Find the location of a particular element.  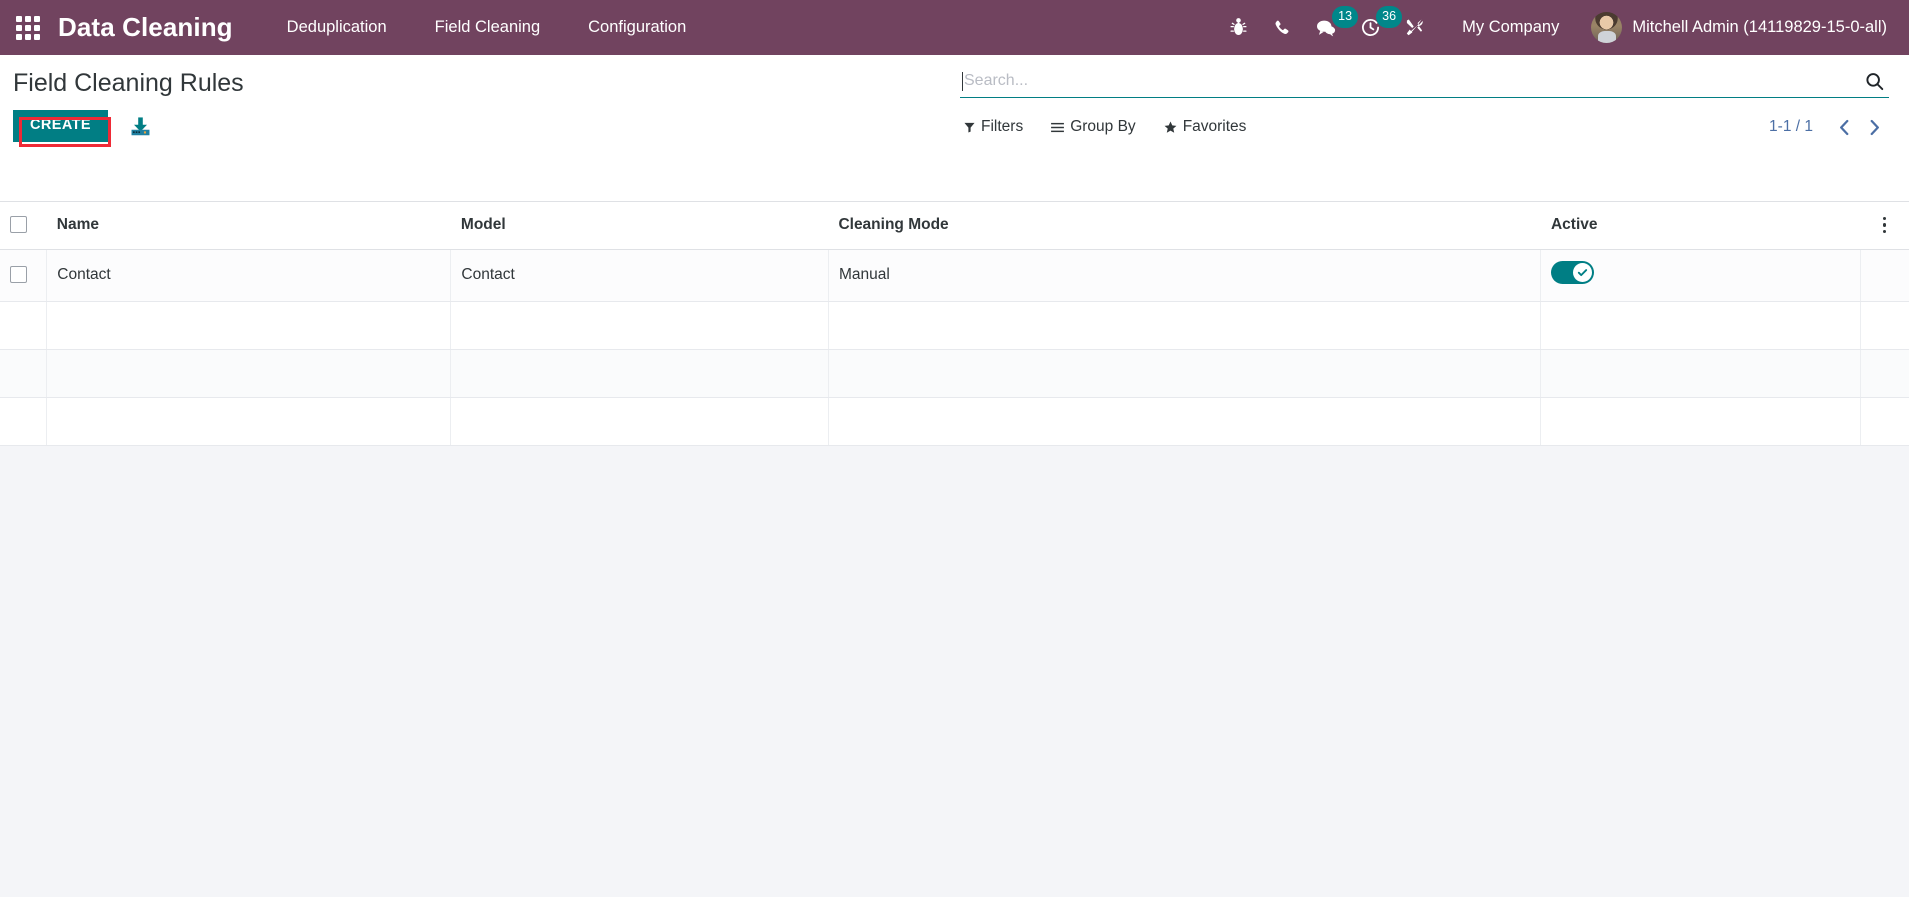

cell-cleaning-mode: Manual is located at coordinates (1185, 275).